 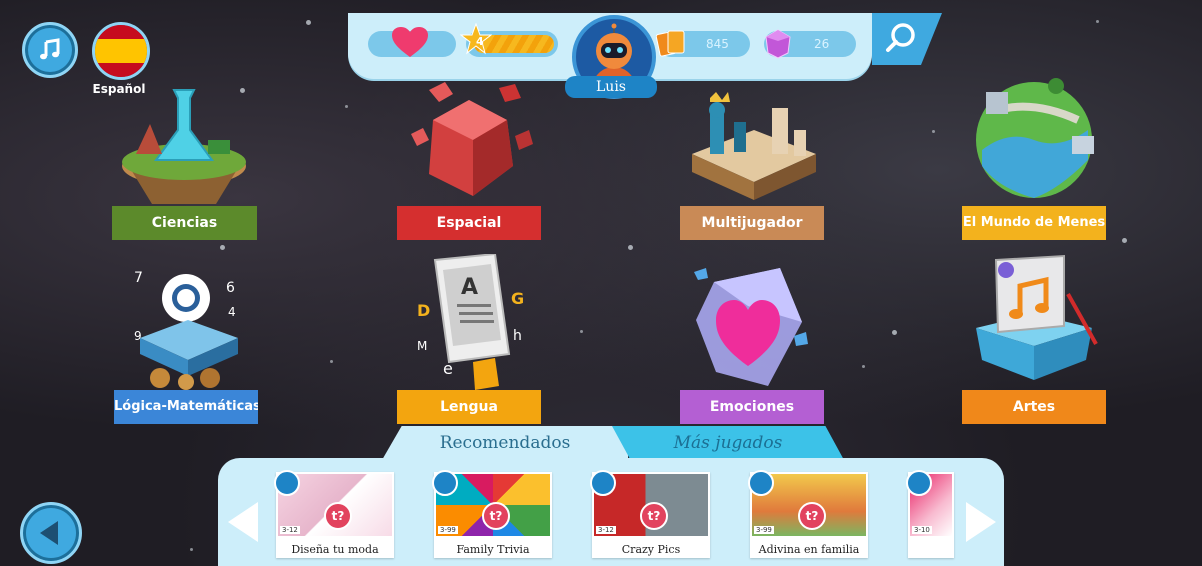 I want to click on category-ciencias: Ciencias, so click(x=184, y=162).